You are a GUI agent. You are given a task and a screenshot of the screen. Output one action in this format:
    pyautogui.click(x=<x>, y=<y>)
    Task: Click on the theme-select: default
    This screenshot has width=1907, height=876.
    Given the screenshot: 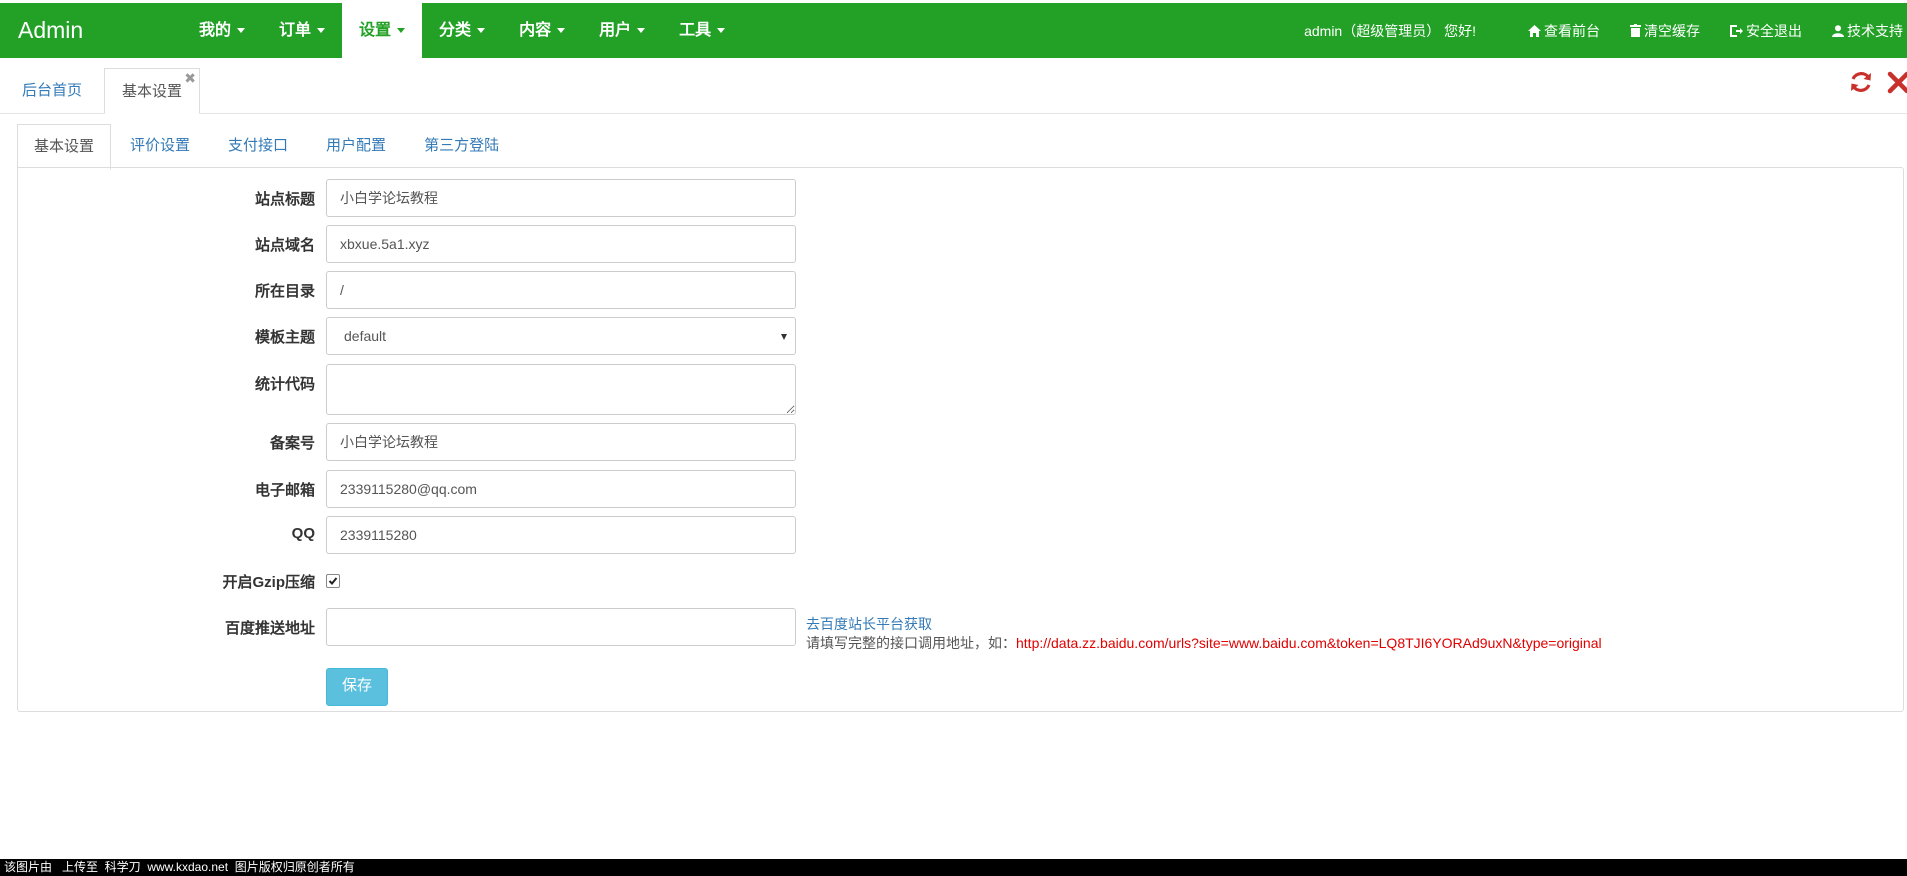 What is the action you would take?
    pyautogui.click(x=561, y=336)
    